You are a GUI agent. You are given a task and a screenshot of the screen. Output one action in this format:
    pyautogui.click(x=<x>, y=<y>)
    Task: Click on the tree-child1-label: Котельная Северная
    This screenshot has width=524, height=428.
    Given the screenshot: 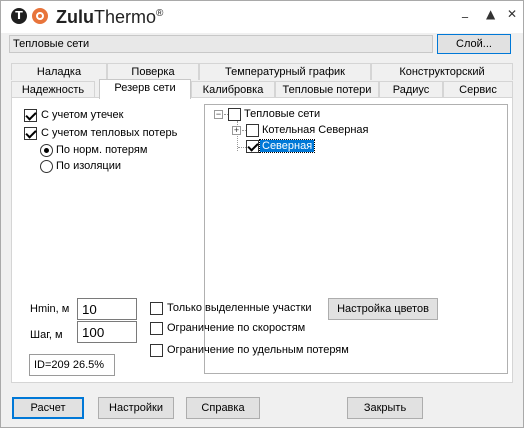 What is the action you would take?
    pyautogui.click(x=315, y=130)
    